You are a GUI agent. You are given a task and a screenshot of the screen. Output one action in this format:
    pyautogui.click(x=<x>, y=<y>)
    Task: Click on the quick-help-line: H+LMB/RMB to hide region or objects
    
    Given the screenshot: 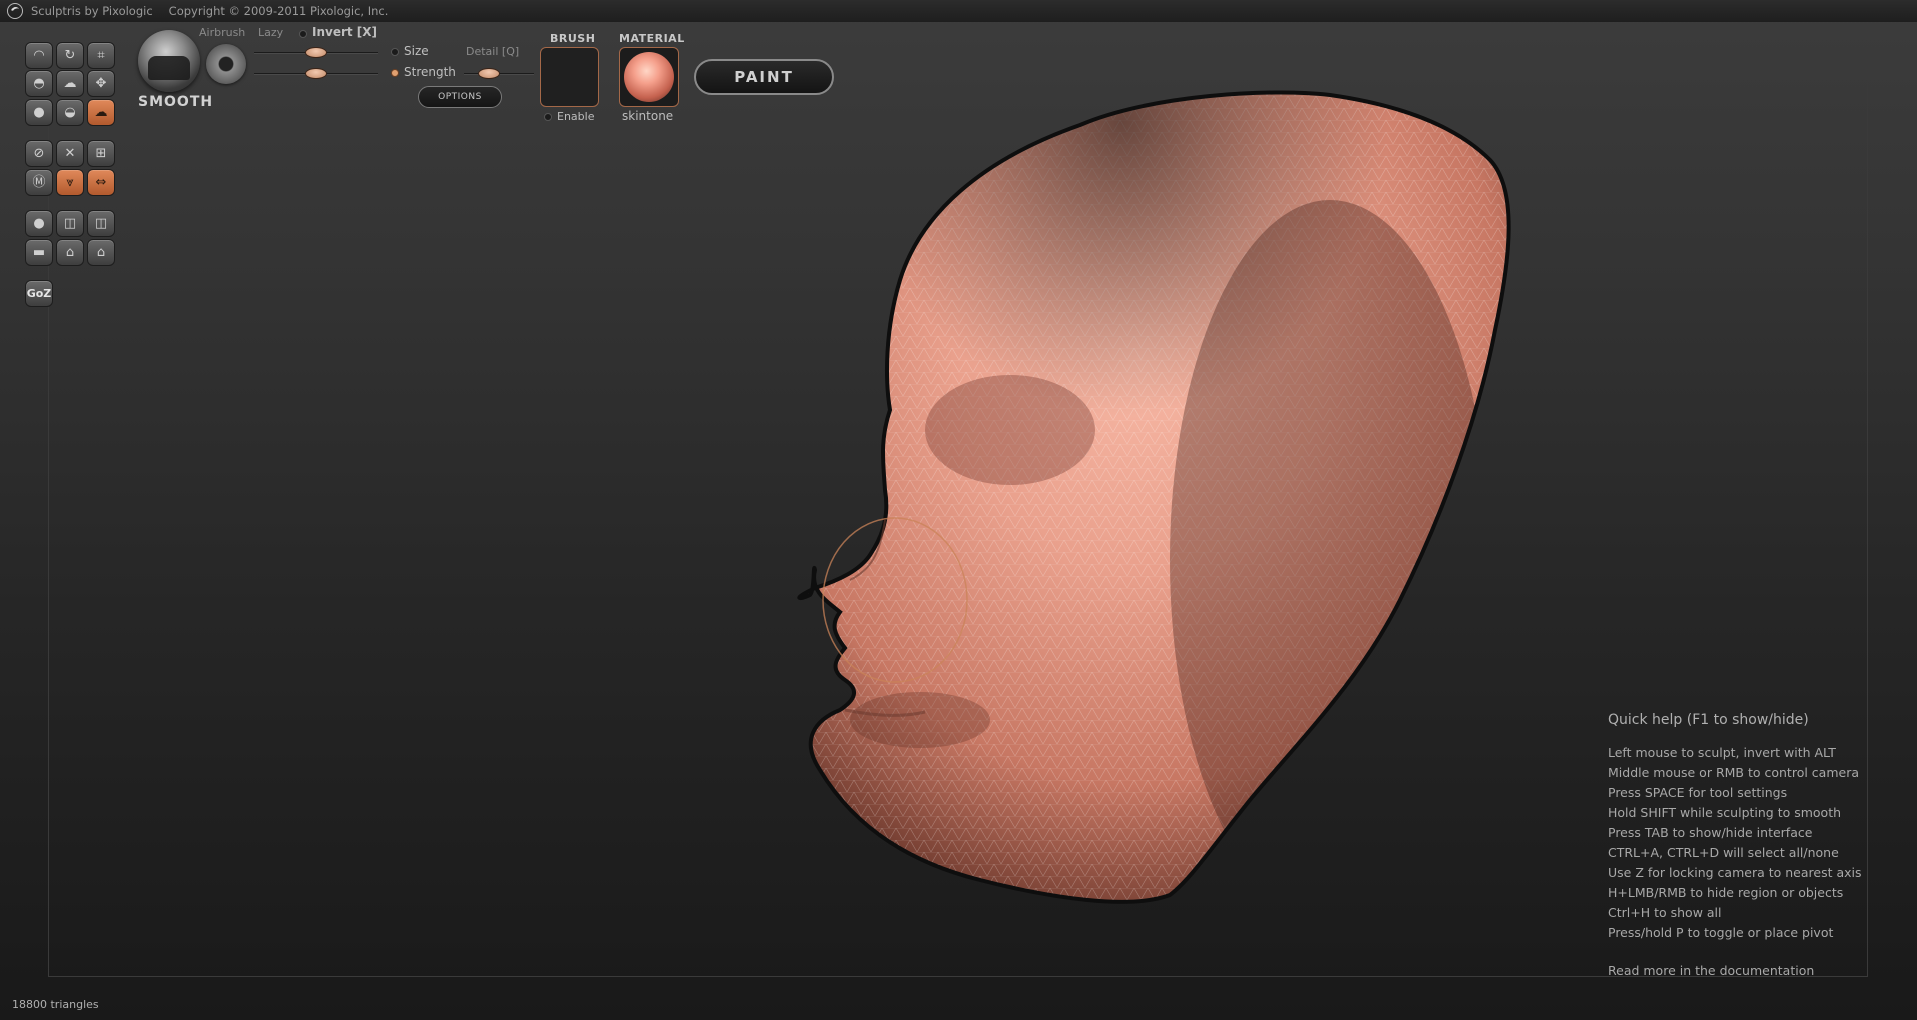 What is the action you would take?
    pyautogui.click(x=1726, y=892)
    